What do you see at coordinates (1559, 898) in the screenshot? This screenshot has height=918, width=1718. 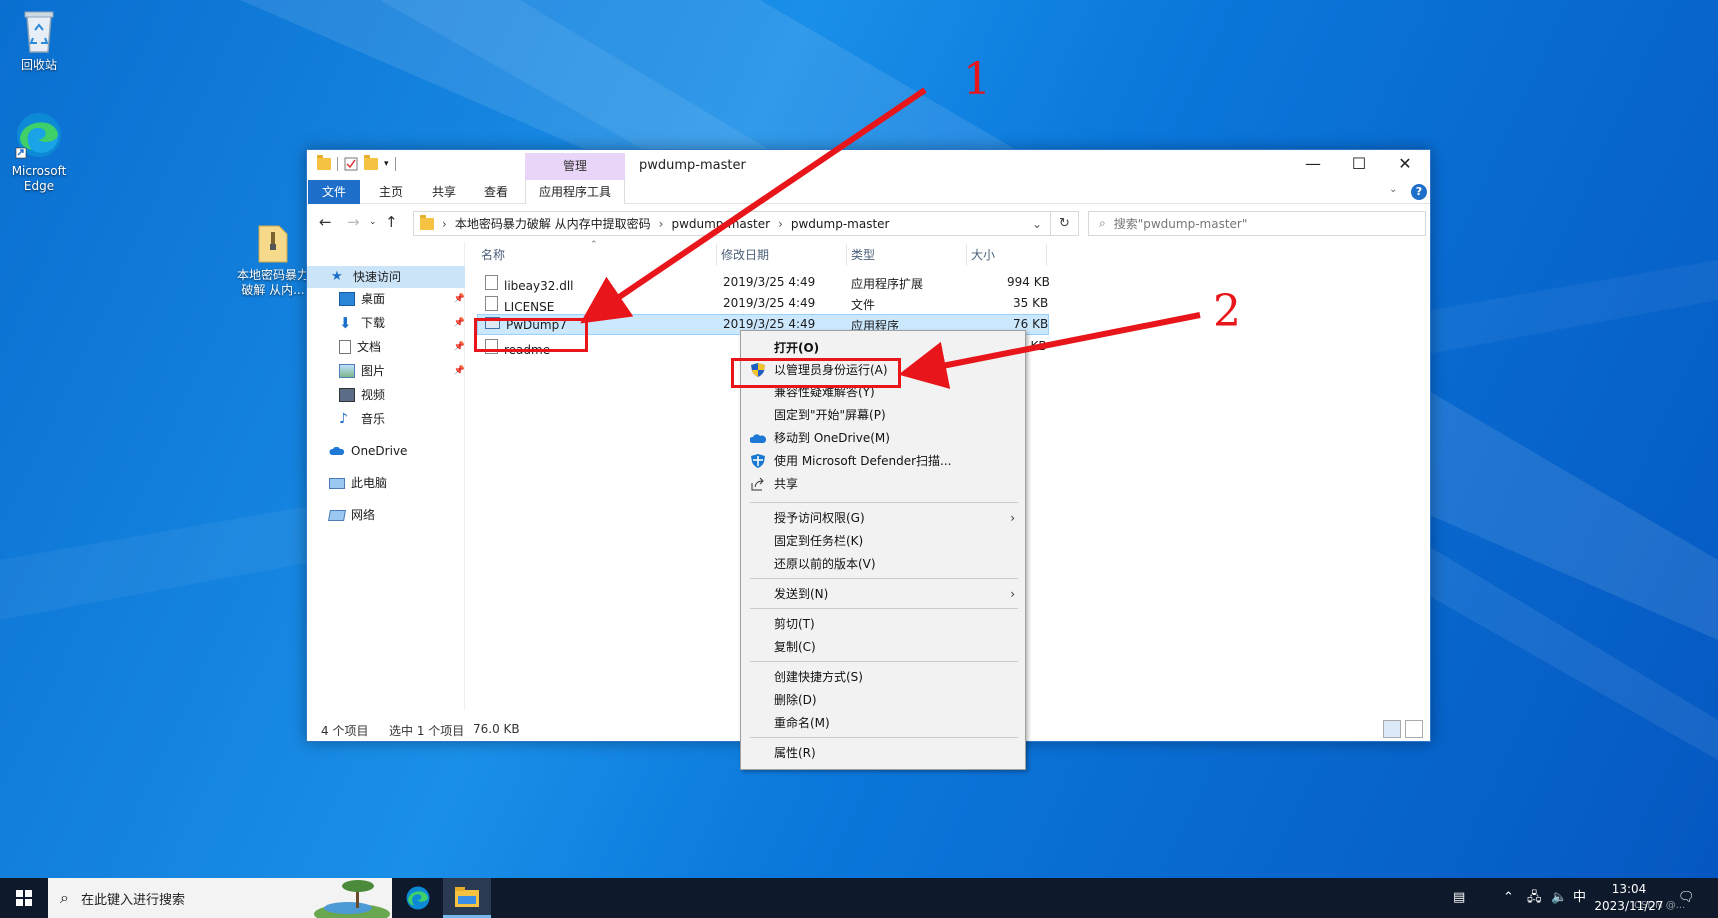 I see `volume-icon: 🔈` at bounding box center [1559, 898].